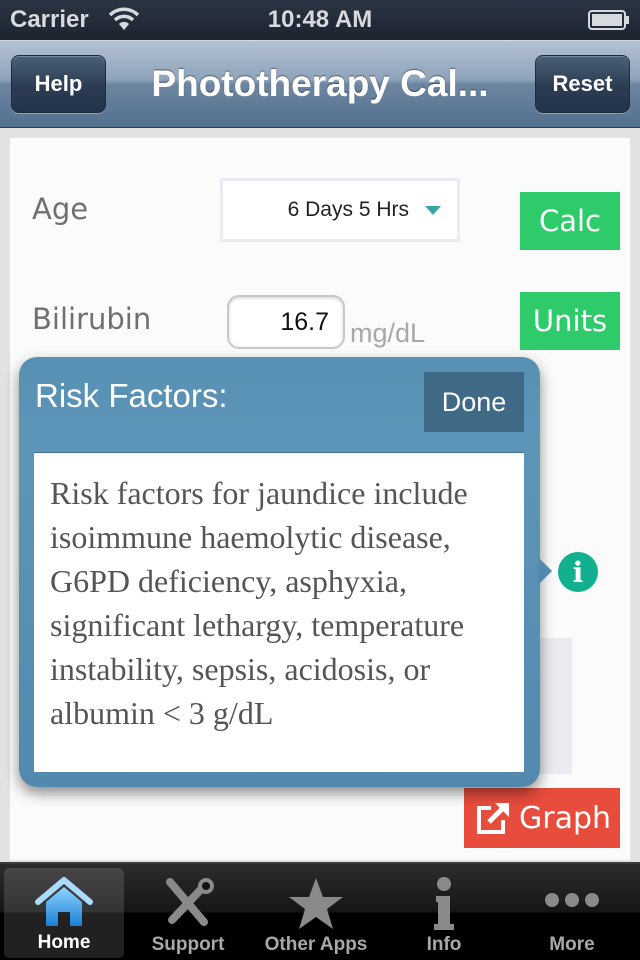 This screenshot has height=960, width=640. What do you see at coordinates (64, 942) in the screenshot?
I see `tab-label: Home` at bounding box center [64, 942].